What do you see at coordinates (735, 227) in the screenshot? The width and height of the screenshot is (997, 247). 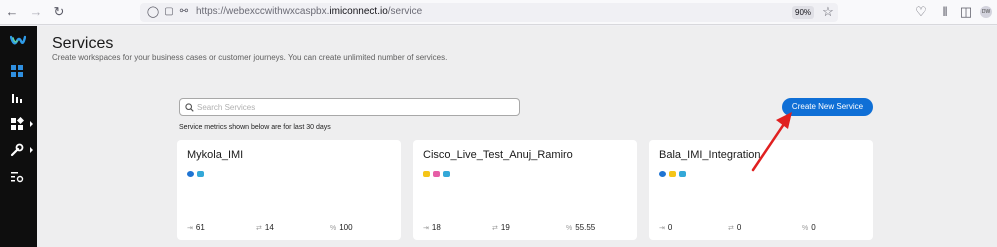 I see `stat-outbound: ⇄ 0` at bounding box center [735, 227].